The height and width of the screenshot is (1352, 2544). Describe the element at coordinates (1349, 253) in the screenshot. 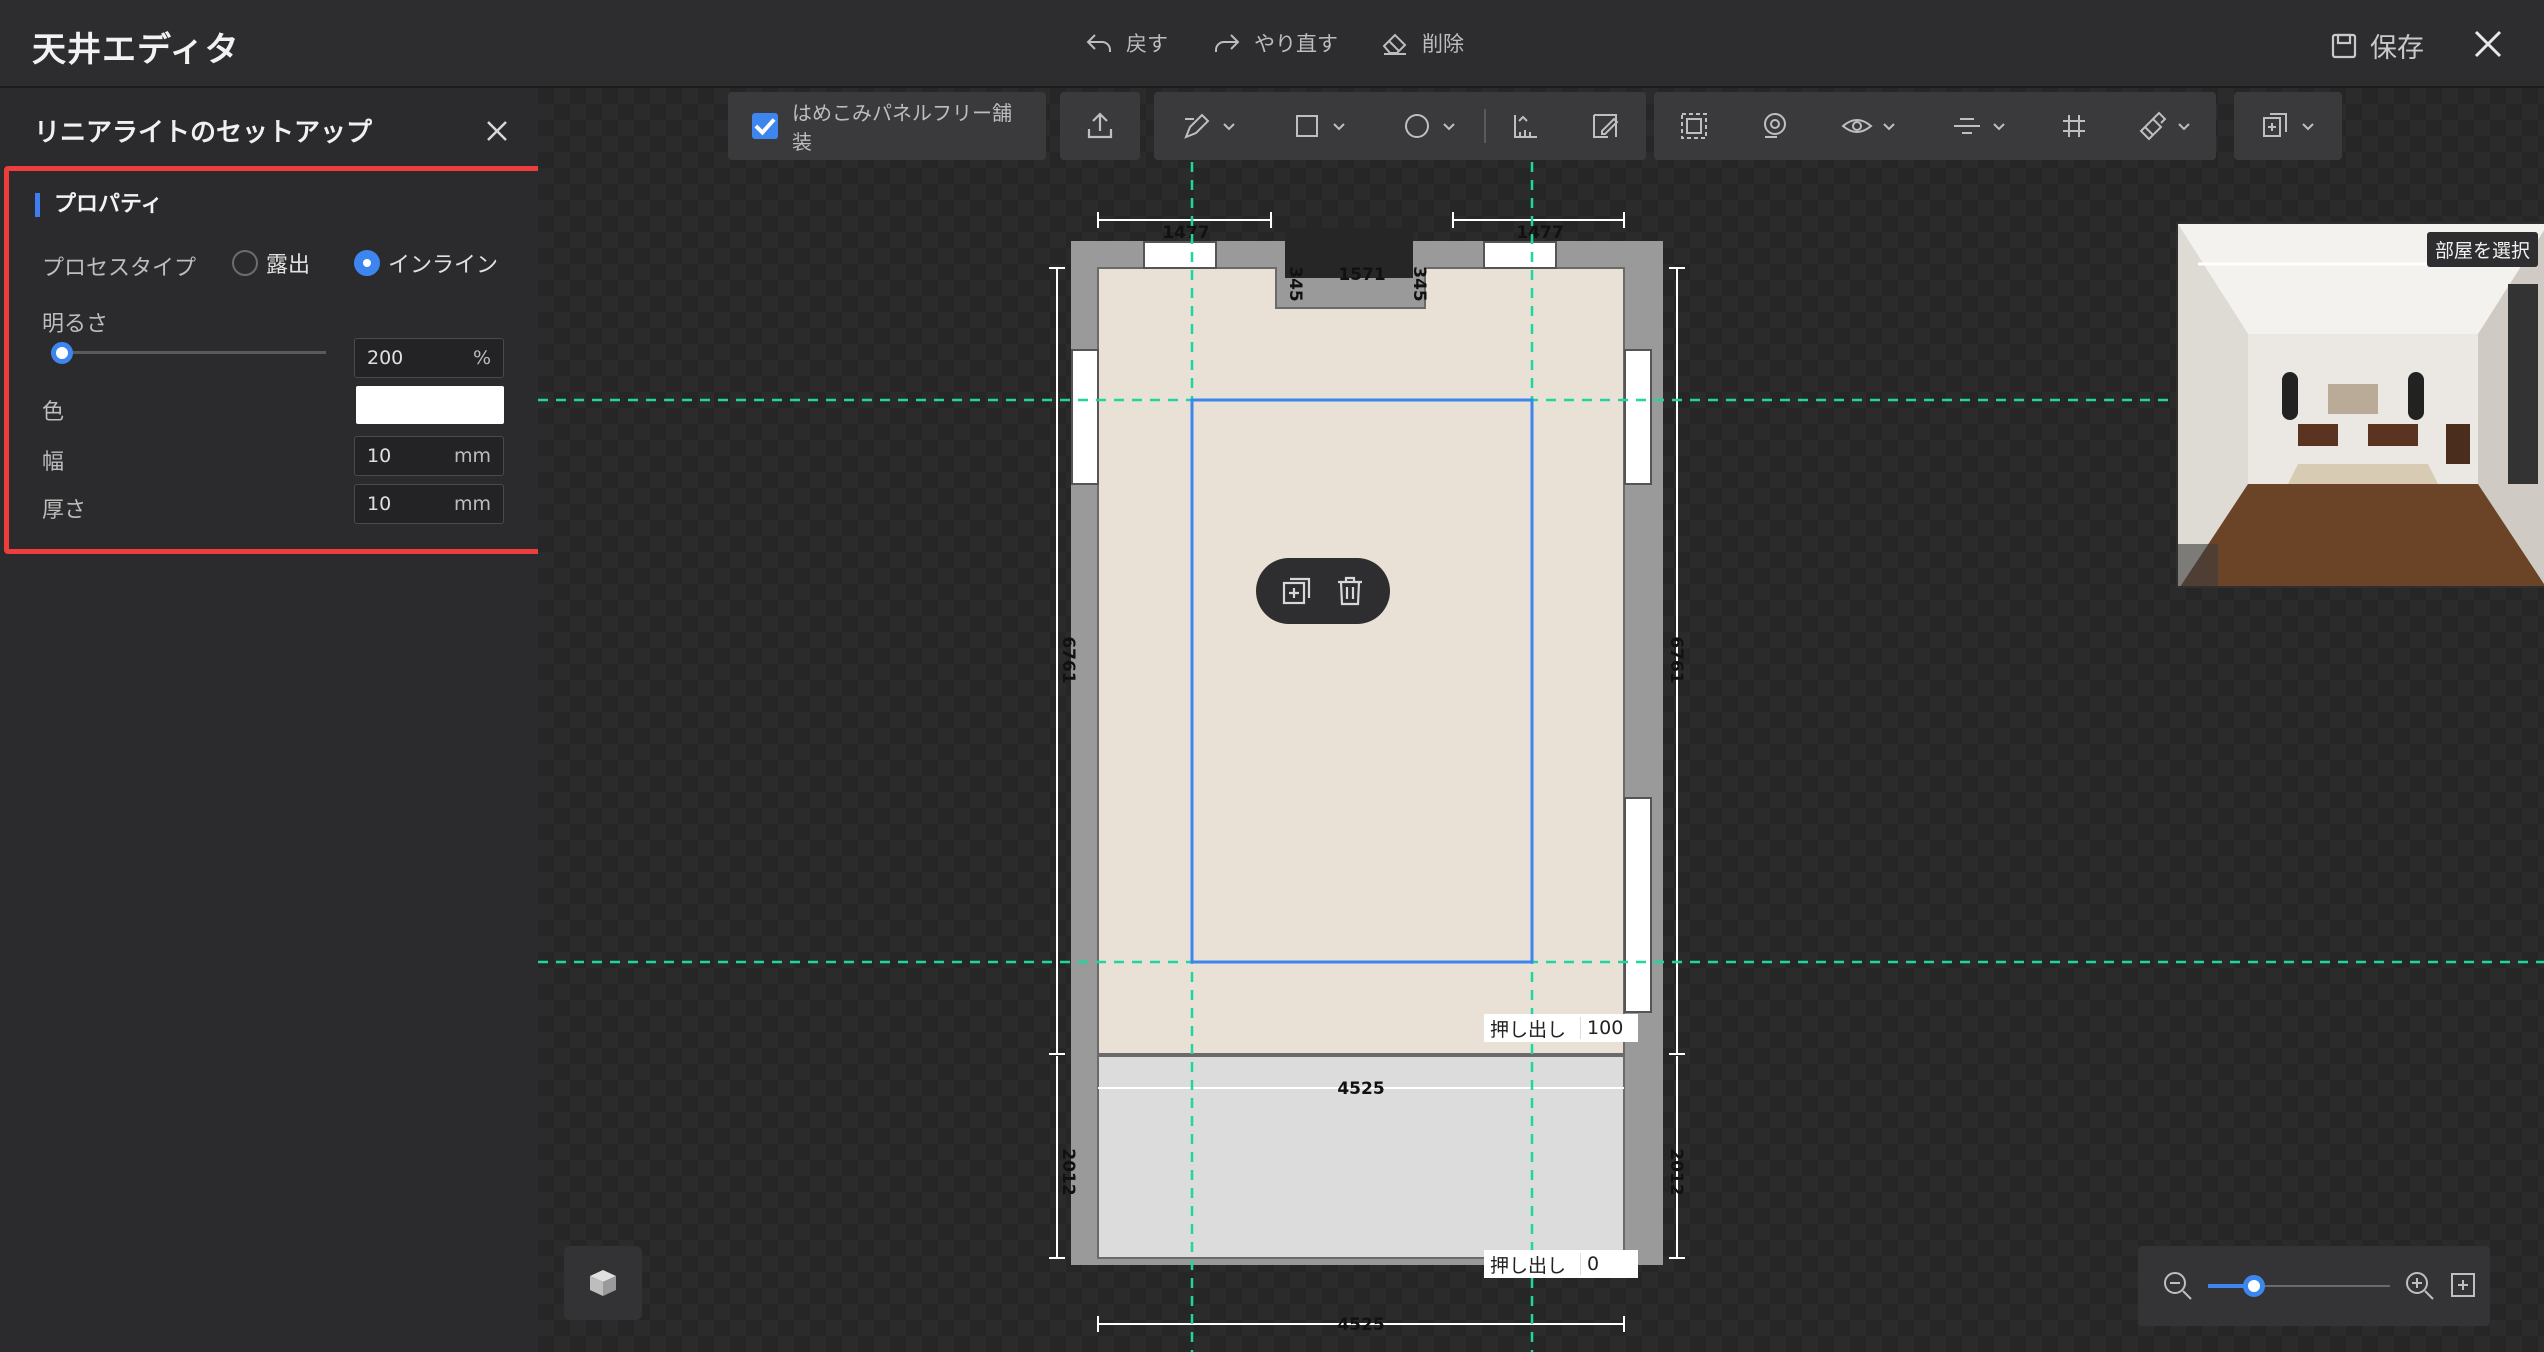

I see `notch-cutout` at that location.